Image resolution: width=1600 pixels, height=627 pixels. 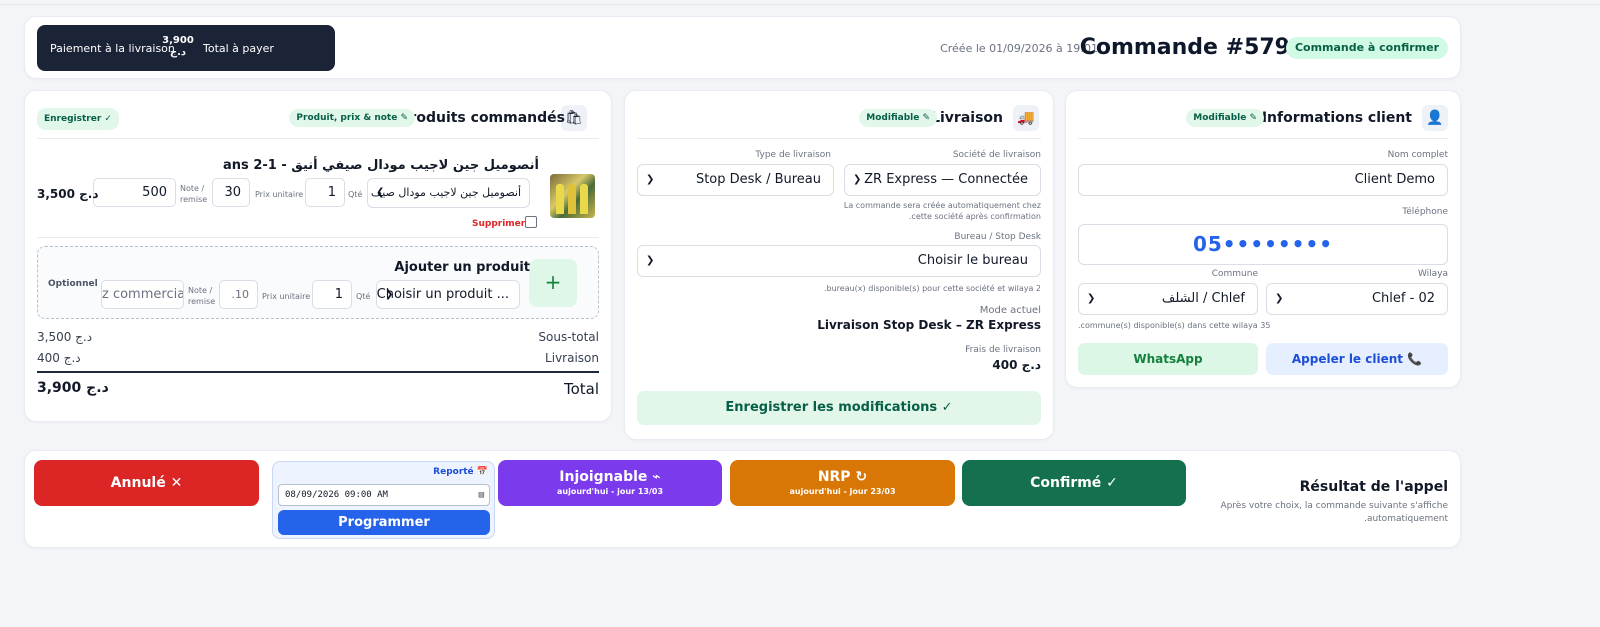 What do you see at coordinates (1403, 298) in the screenshot?
I see `wilaya-value: Chlef - 02` at bounding box center [1403, 298].